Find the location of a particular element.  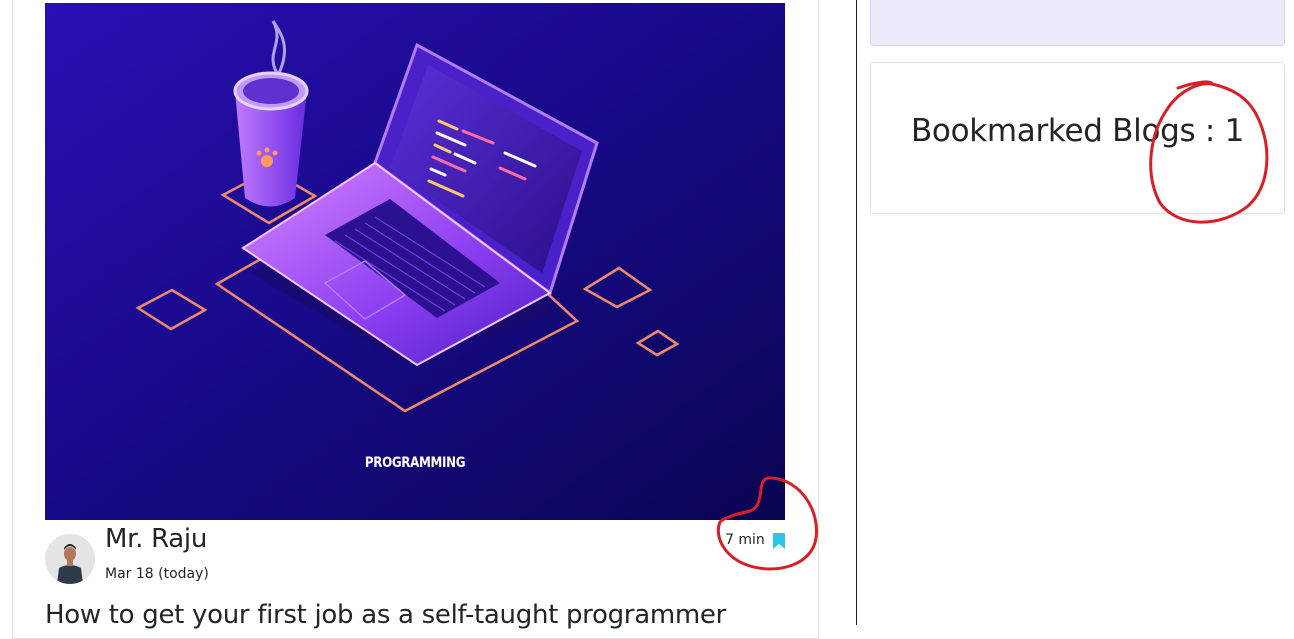

bookmarked-blogs-heading: Bookmarked Blogs : 1 is located at coordinates (1077, 131).